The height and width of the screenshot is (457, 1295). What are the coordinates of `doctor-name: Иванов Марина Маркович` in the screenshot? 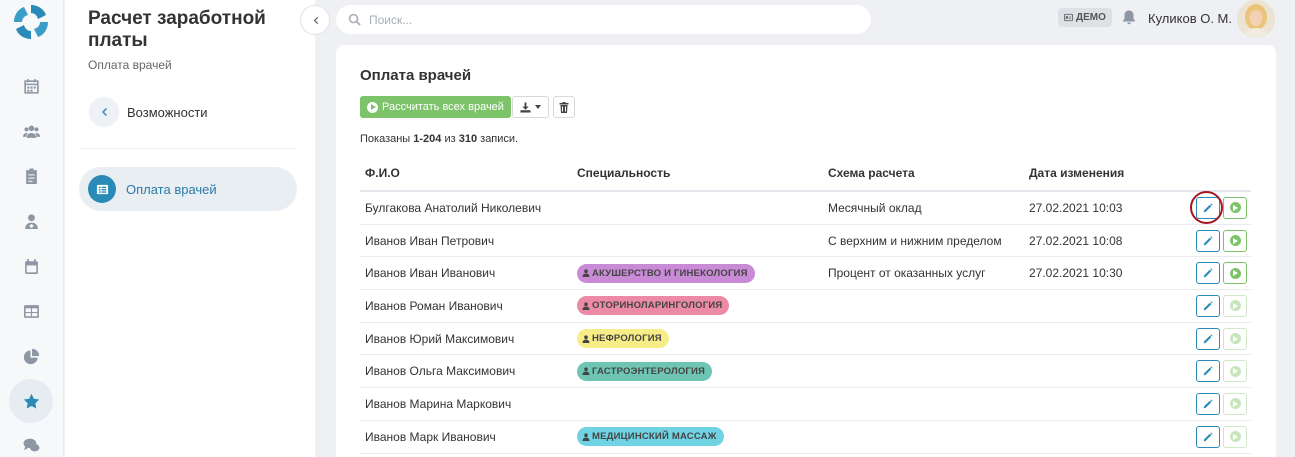 It's located at (438, 403).